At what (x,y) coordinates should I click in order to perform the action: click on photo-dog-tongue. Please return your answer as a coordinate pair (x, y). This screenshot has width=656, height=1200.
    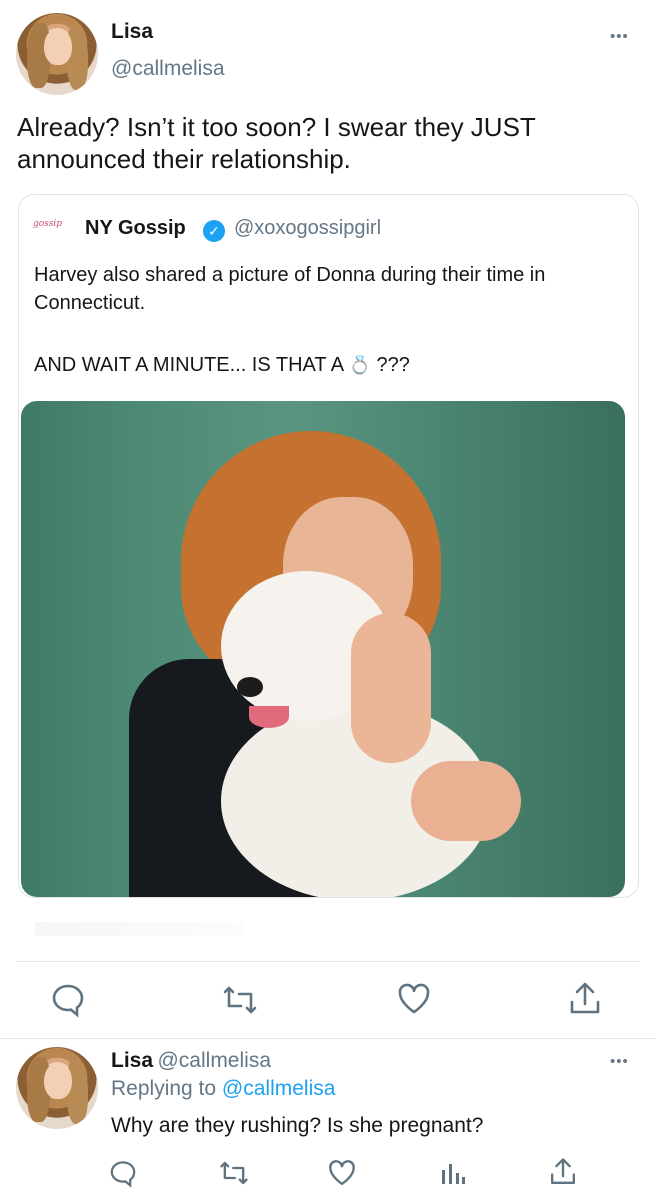
    Looking at the image, I should click on (269, 717).